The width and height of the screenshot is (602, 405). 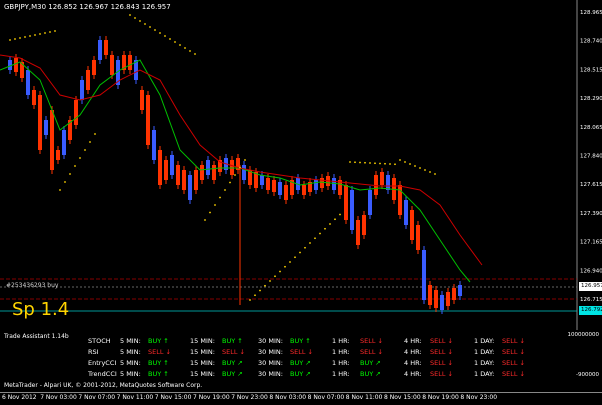 I want to click on price-axis-label: 128.515, so click(x=591, y=70).